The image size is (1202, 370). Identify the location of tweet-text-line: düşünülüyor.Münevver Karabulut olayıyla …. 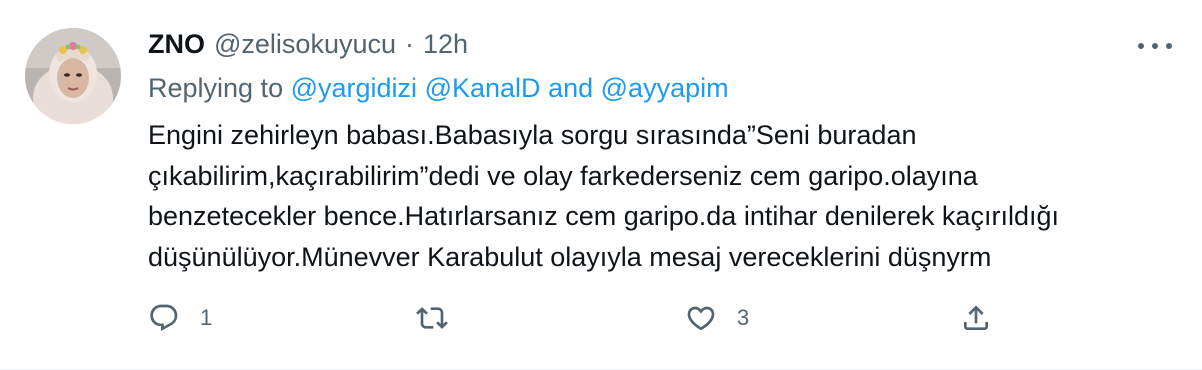
(570, 256).